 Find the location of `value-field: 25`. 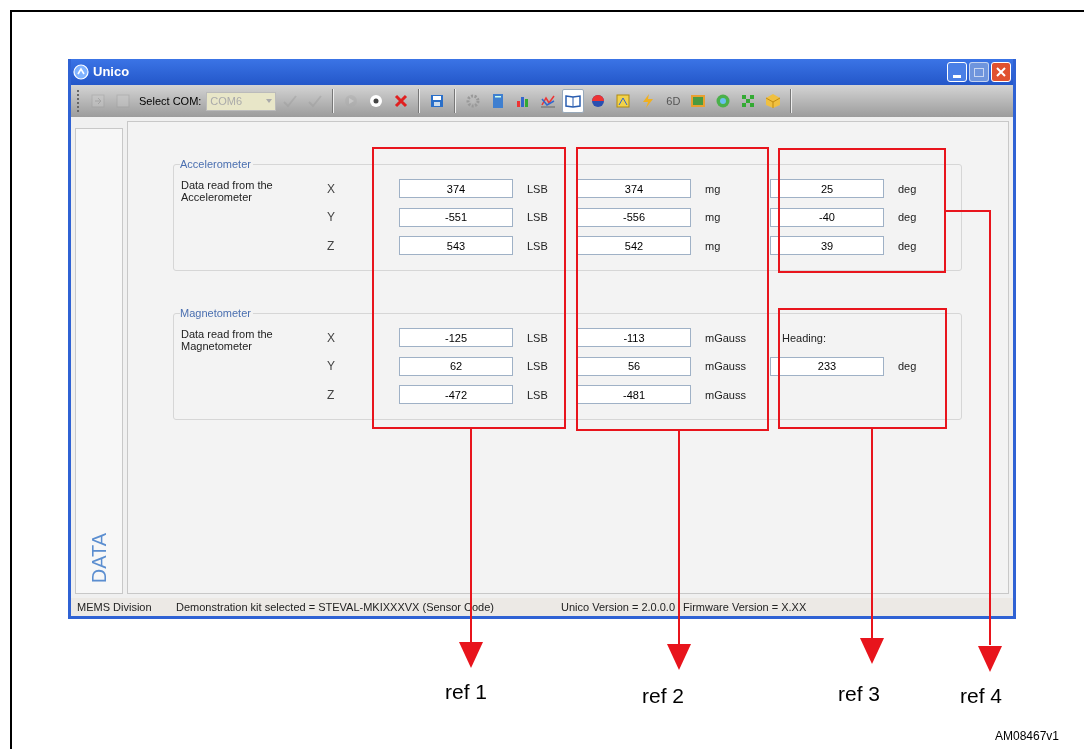

value-field: 25 is located at coordinates (827, 189).